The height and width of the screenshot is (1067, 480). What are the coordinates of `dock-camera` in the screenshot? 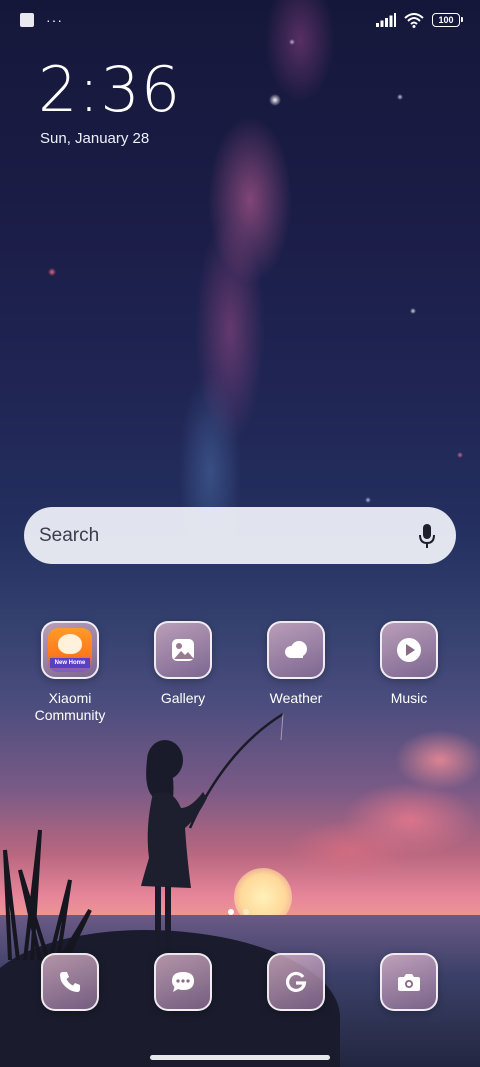 It's located at (409, 982).